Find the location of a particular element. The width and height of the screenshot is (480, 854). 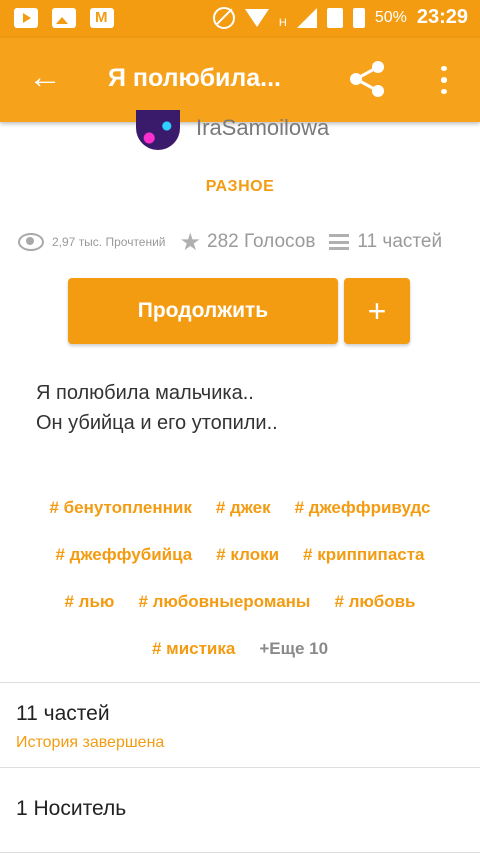

parts-section-title: 11 частей is located at coordinates (63, 714).